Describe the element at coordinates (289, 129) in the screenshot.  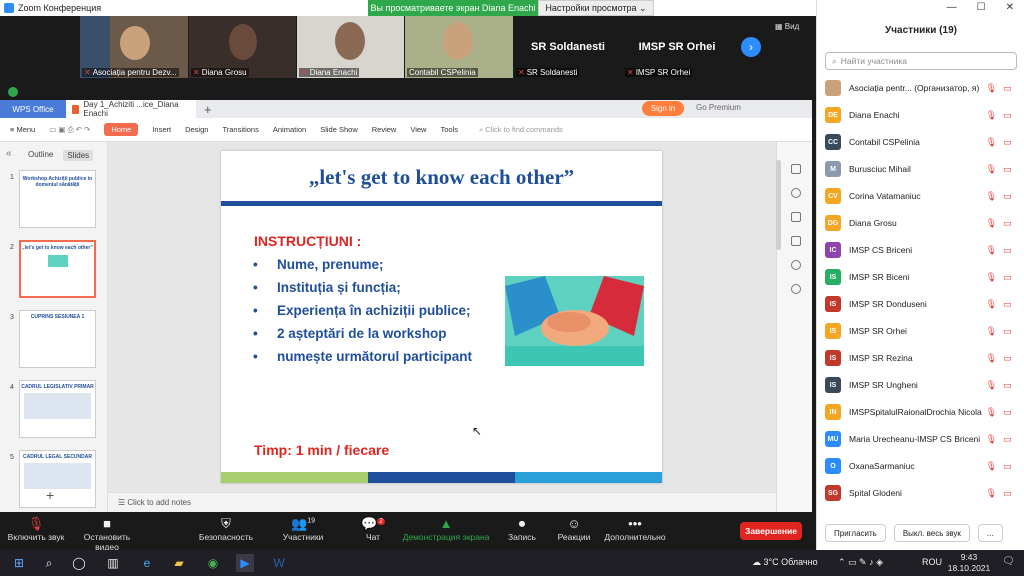
I see `tab-animation: Animation` at that location.